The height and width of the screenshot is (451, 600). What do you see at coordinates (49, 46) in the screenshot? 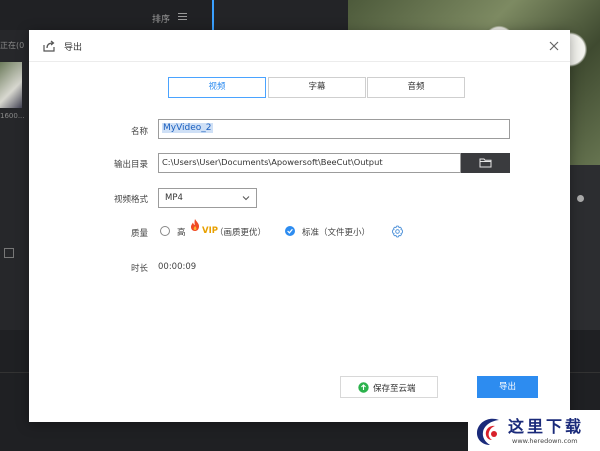
I see `export-icon` at bounding box center [49, 46].